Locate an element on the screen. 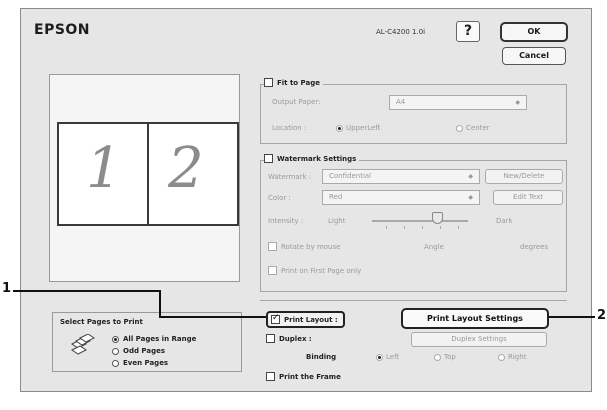 This screenshot has width=607, height=410. binding-right-radio: Right is located at coordinates (512, 357).